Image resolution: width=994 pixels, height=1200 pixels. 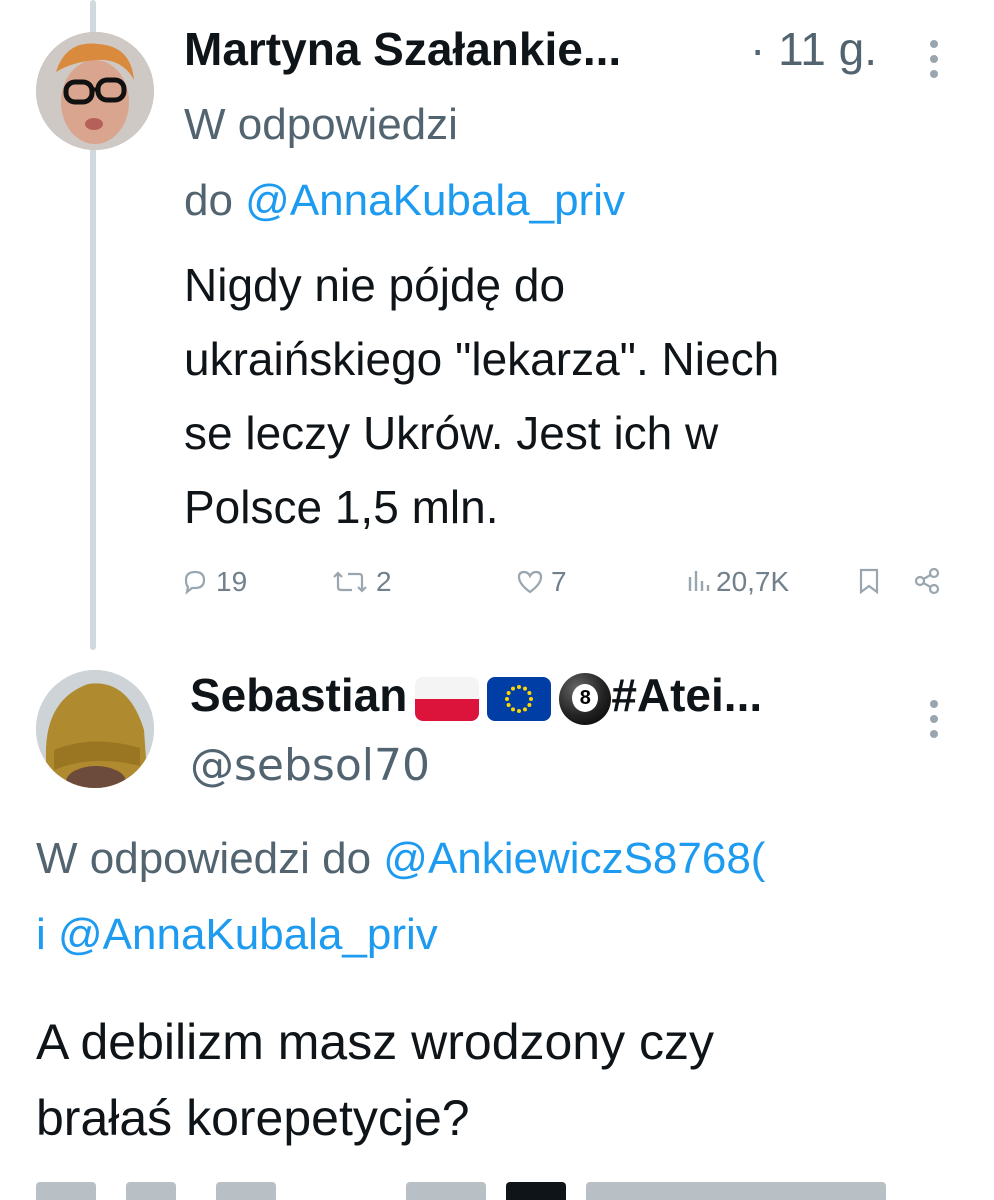 What do you see at coordinates (232, 581) in the screenshot?
I see `reply-count: 19` at bounding box center [232, 581].